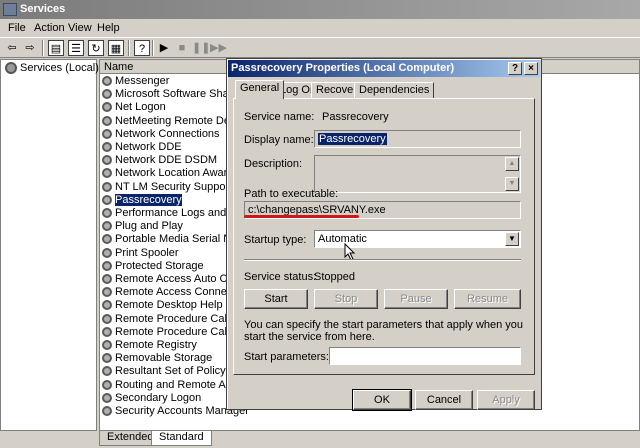  I want to click on play-icon: ▶, so click(164, 48).